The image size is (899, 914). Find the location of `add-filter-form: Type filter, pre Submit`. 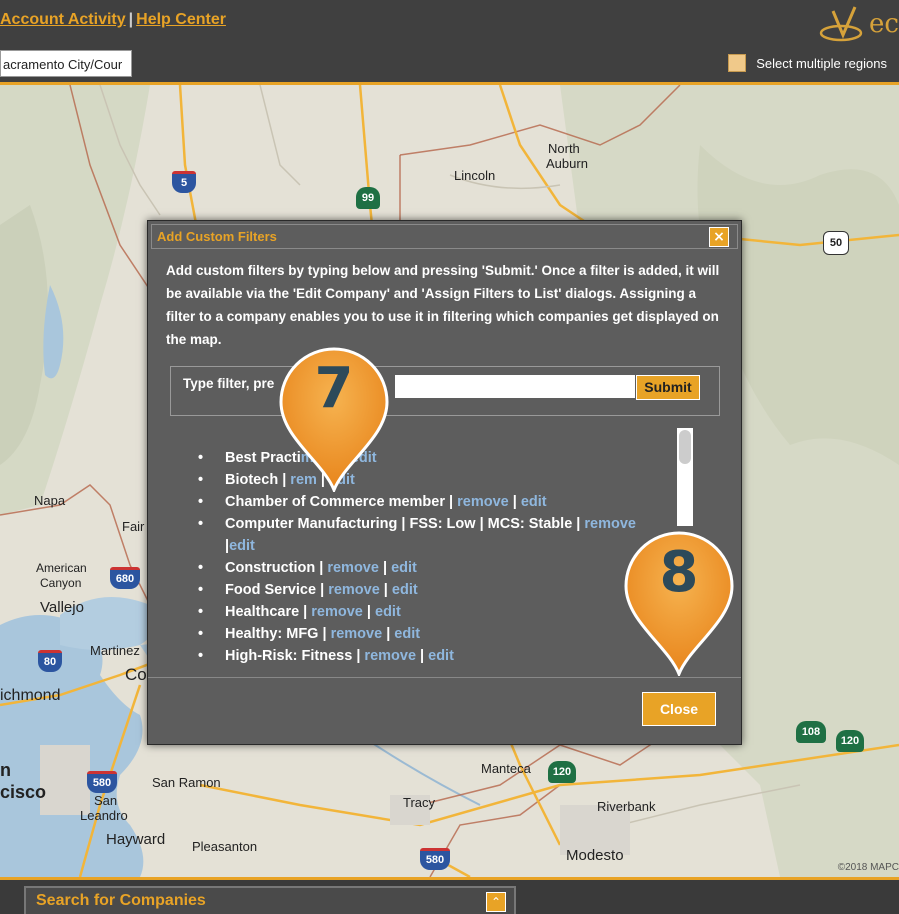

add-filter-form: Type filter, pre Submit is located at coordinates (445, 391).